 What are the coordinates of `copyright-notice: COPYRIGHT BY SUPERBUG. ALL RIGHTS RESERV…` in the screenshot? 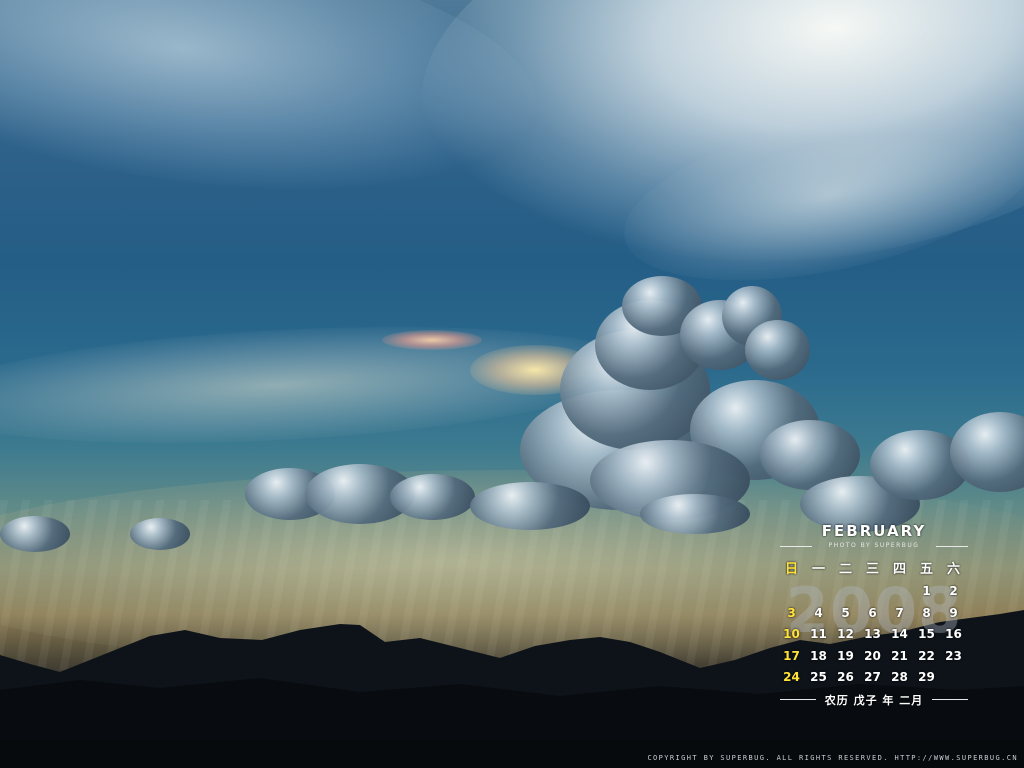 It's located at (832, 758).